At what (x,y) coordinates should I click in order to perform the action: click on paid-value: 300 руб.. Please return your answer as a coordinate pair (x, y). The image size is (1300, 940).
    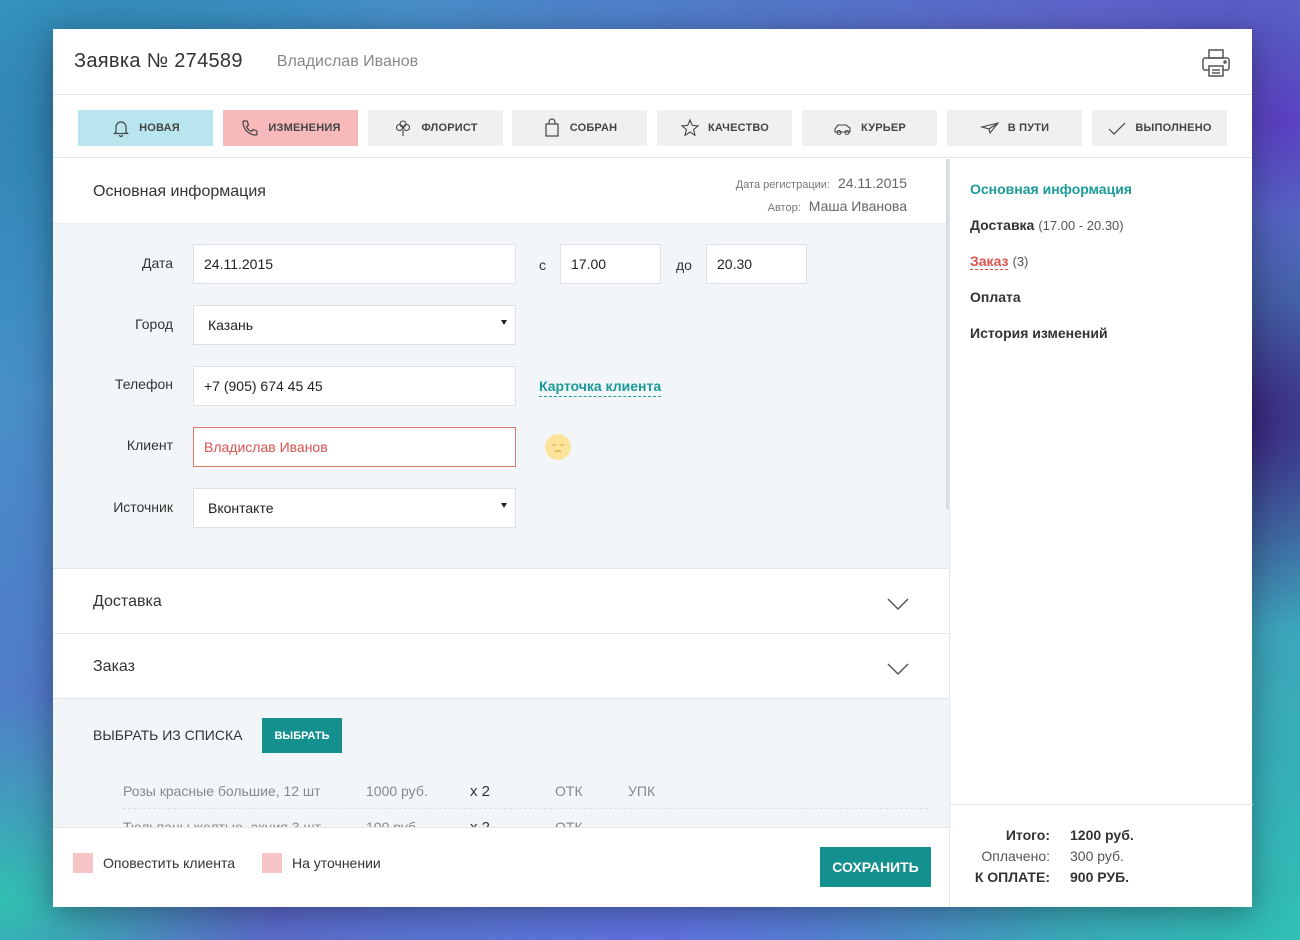
    Looking at the image, I should click on (1097, 856).